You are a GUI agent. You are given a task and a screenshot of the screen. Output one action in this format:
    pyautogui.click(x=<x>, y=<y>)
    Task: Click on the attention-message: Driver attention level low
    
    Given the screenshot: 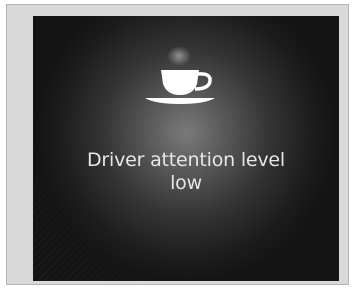 What is the action you would take?
    pyautogui.click(x=186, y=172)
    